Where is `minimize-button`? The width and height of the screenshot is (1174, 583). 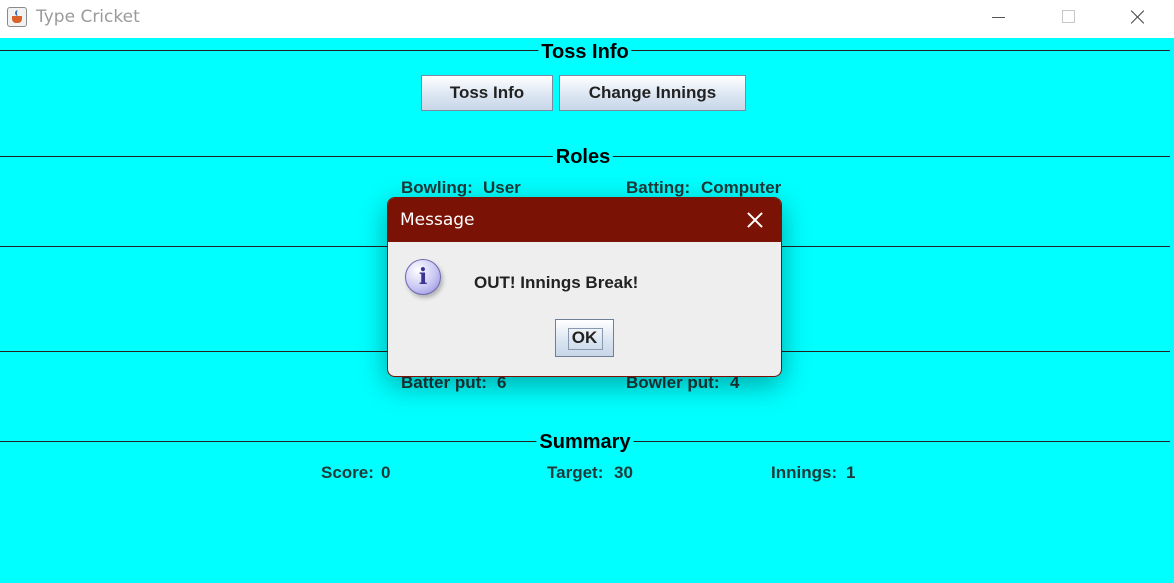 minimize-button is located at coordinates (998, 17).